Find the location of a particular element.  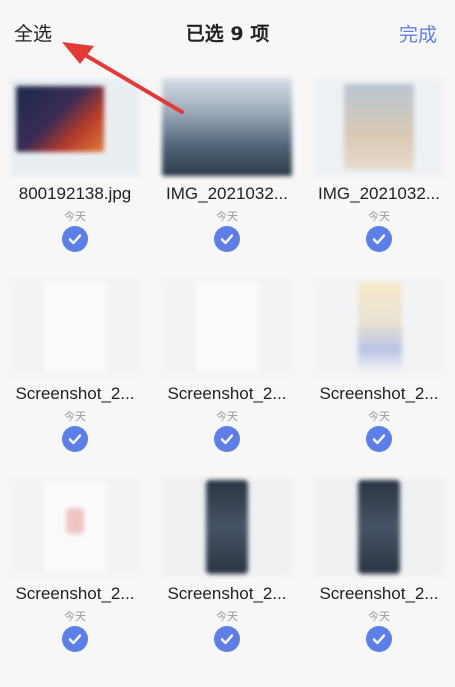

top-bar: 全选 已选 9 项 完成 is located at coordinates (227, 33).